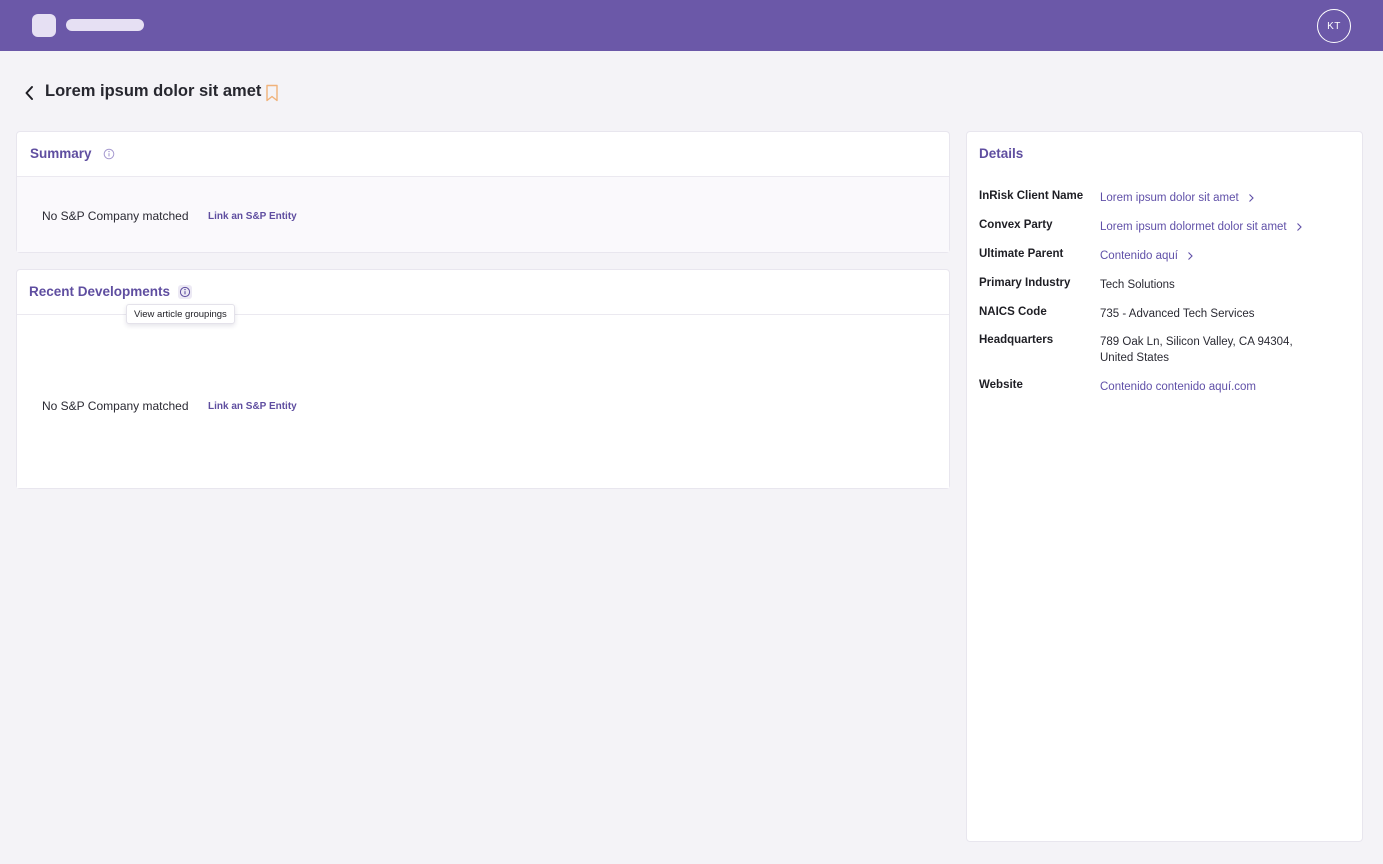 This screenshot has height=864, width=1383. Describe the element at coordinates (1193, 227) in the screenshot. I see `detail-value-convex-party: Lorem ipsum dolormet dolor sit amet` at that location.